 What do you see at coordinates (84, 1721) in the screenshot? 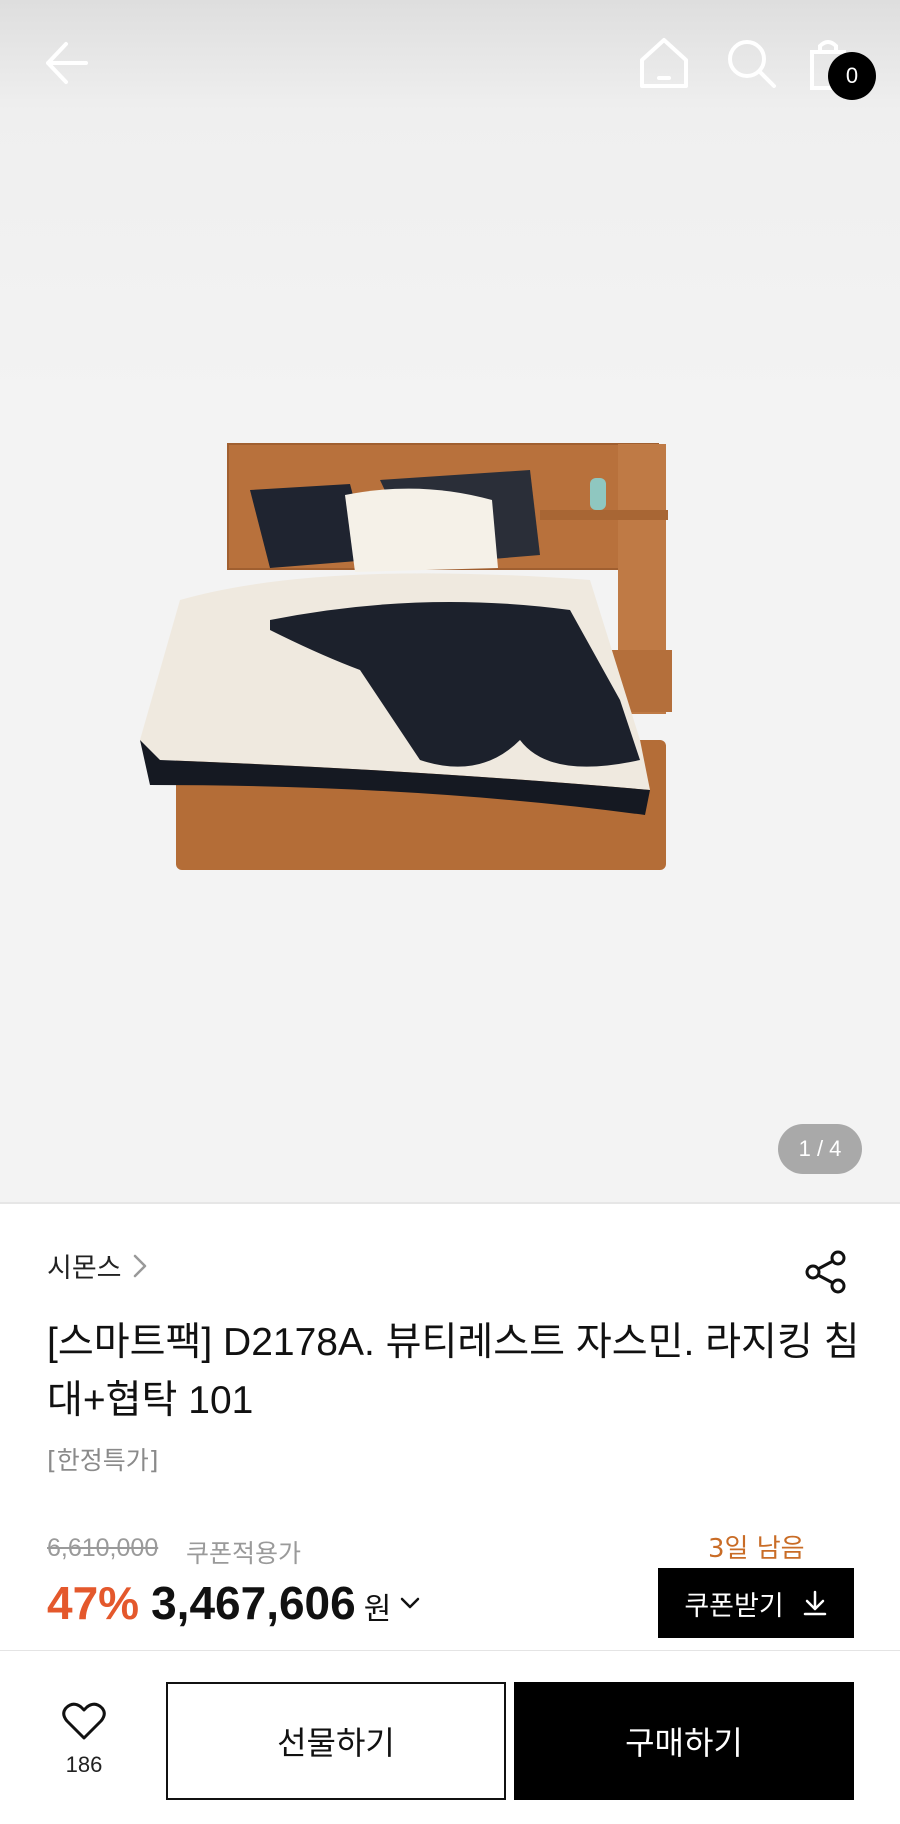
I see `heart-icon` at bounding box center [84, 1721].